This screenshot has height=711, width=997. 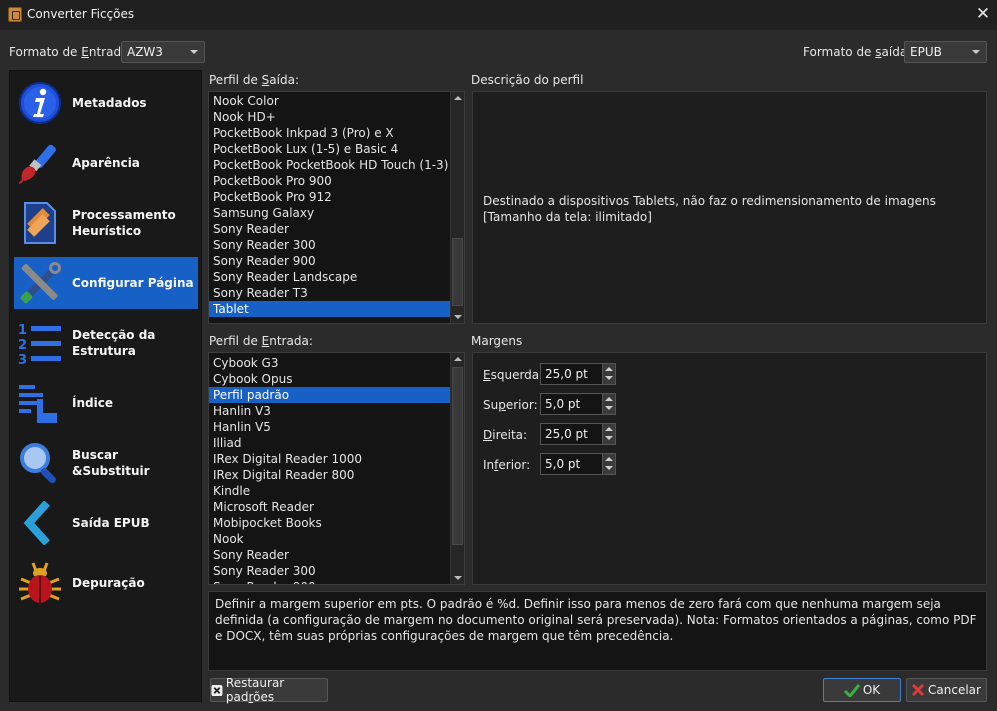 What do you see at coordinates (330, 475) in the screenshot?
I see `list-item: IRex Digital Reader 800` at bounding box center [330, 475].